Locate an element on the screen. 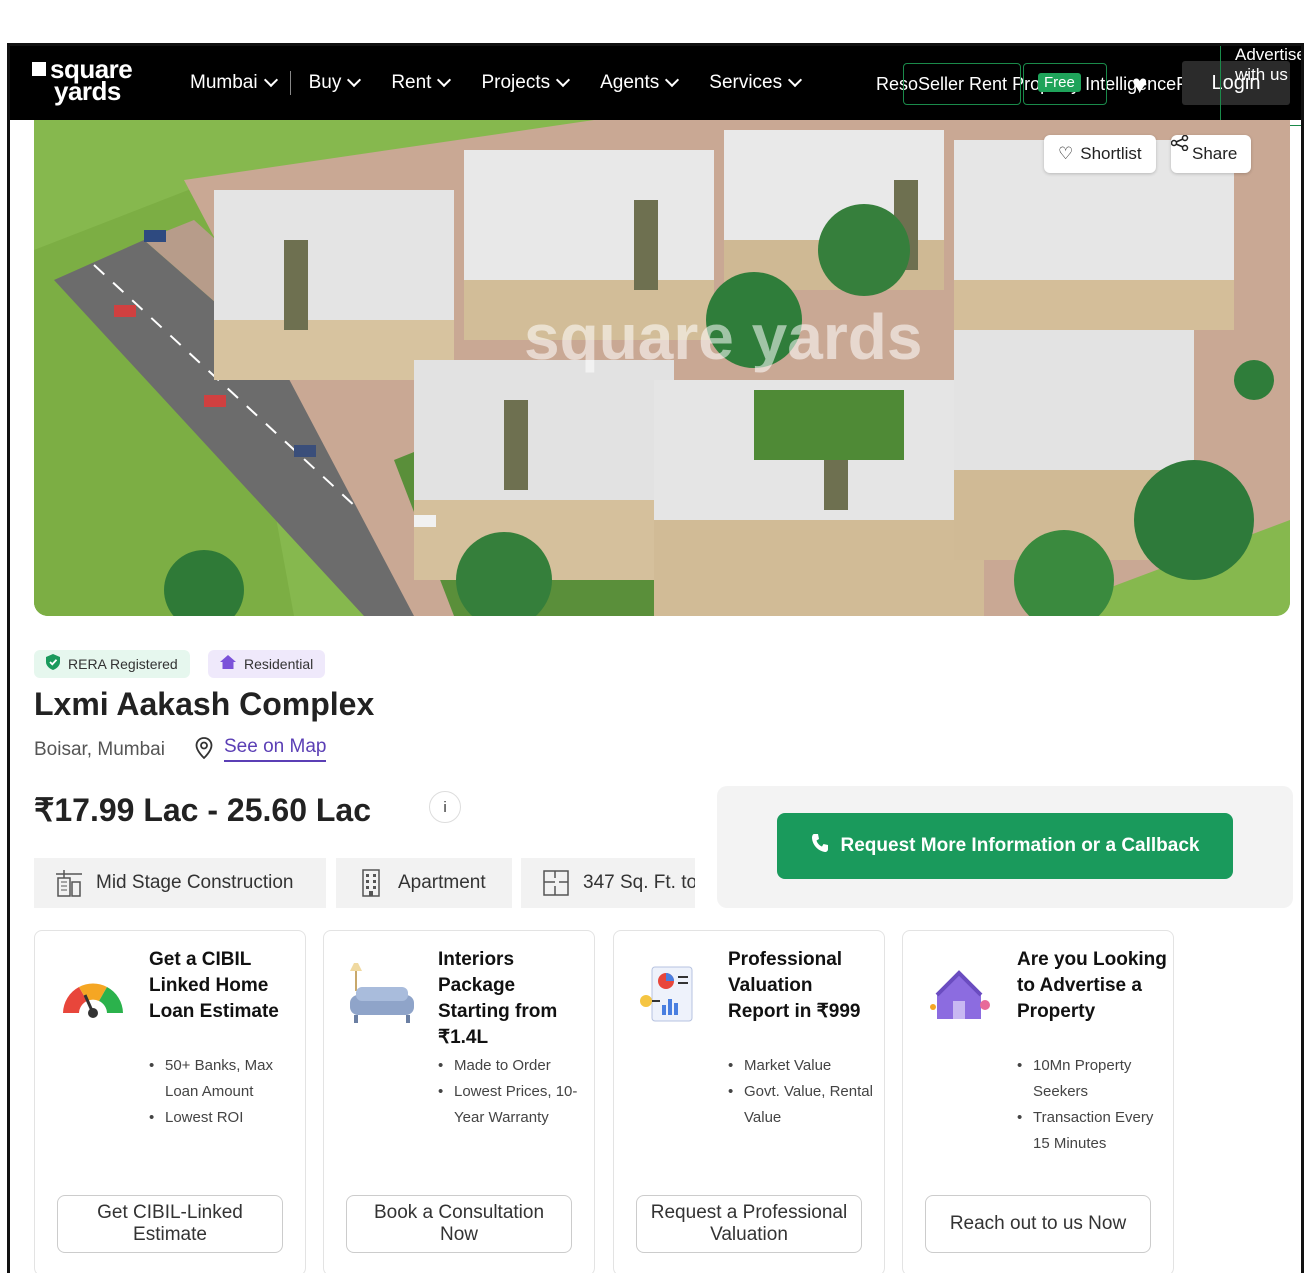  project-location: Boisar, Mumbai is located at coordinates (99, 749).